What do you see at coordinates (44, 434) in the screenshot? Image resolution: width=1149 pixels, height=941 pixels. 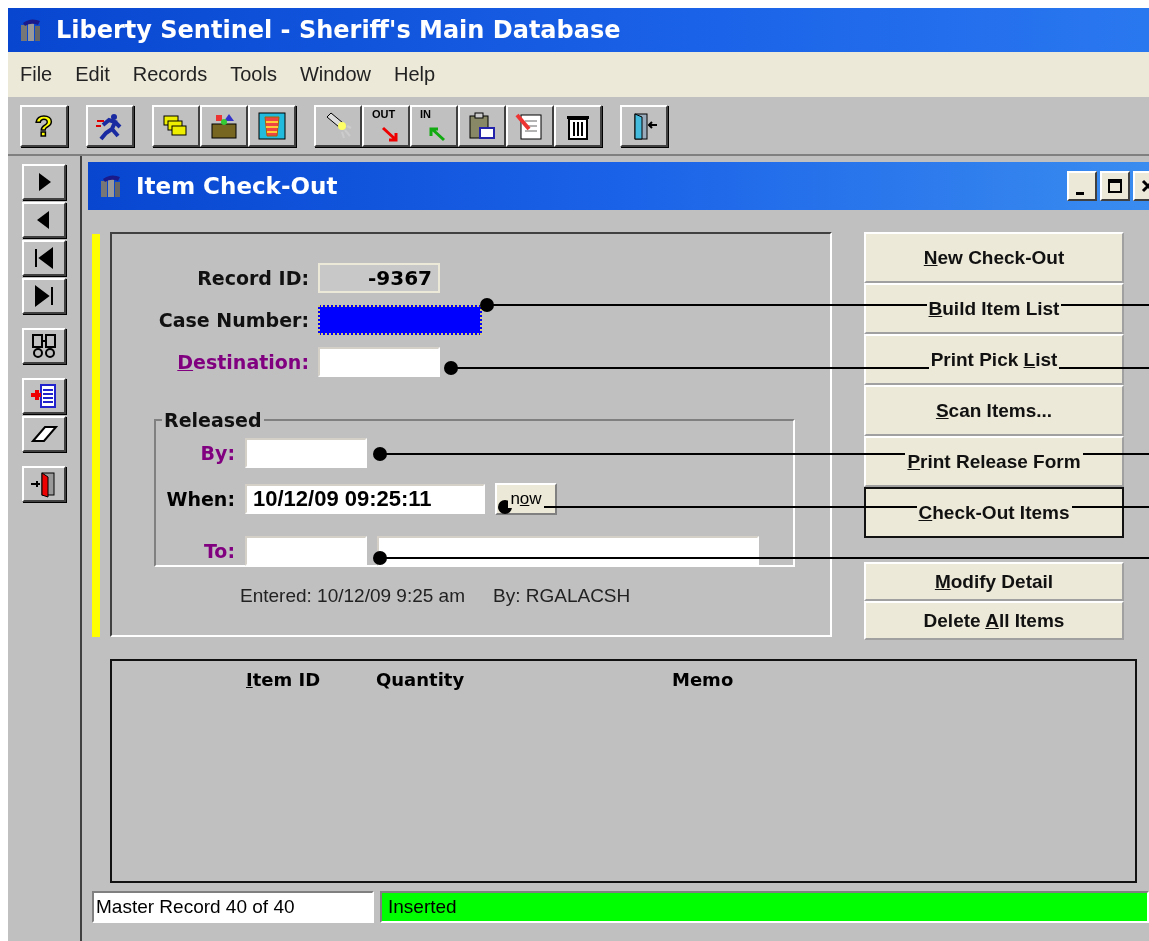 I see `eraser-button` at bounding box center [44, 434].